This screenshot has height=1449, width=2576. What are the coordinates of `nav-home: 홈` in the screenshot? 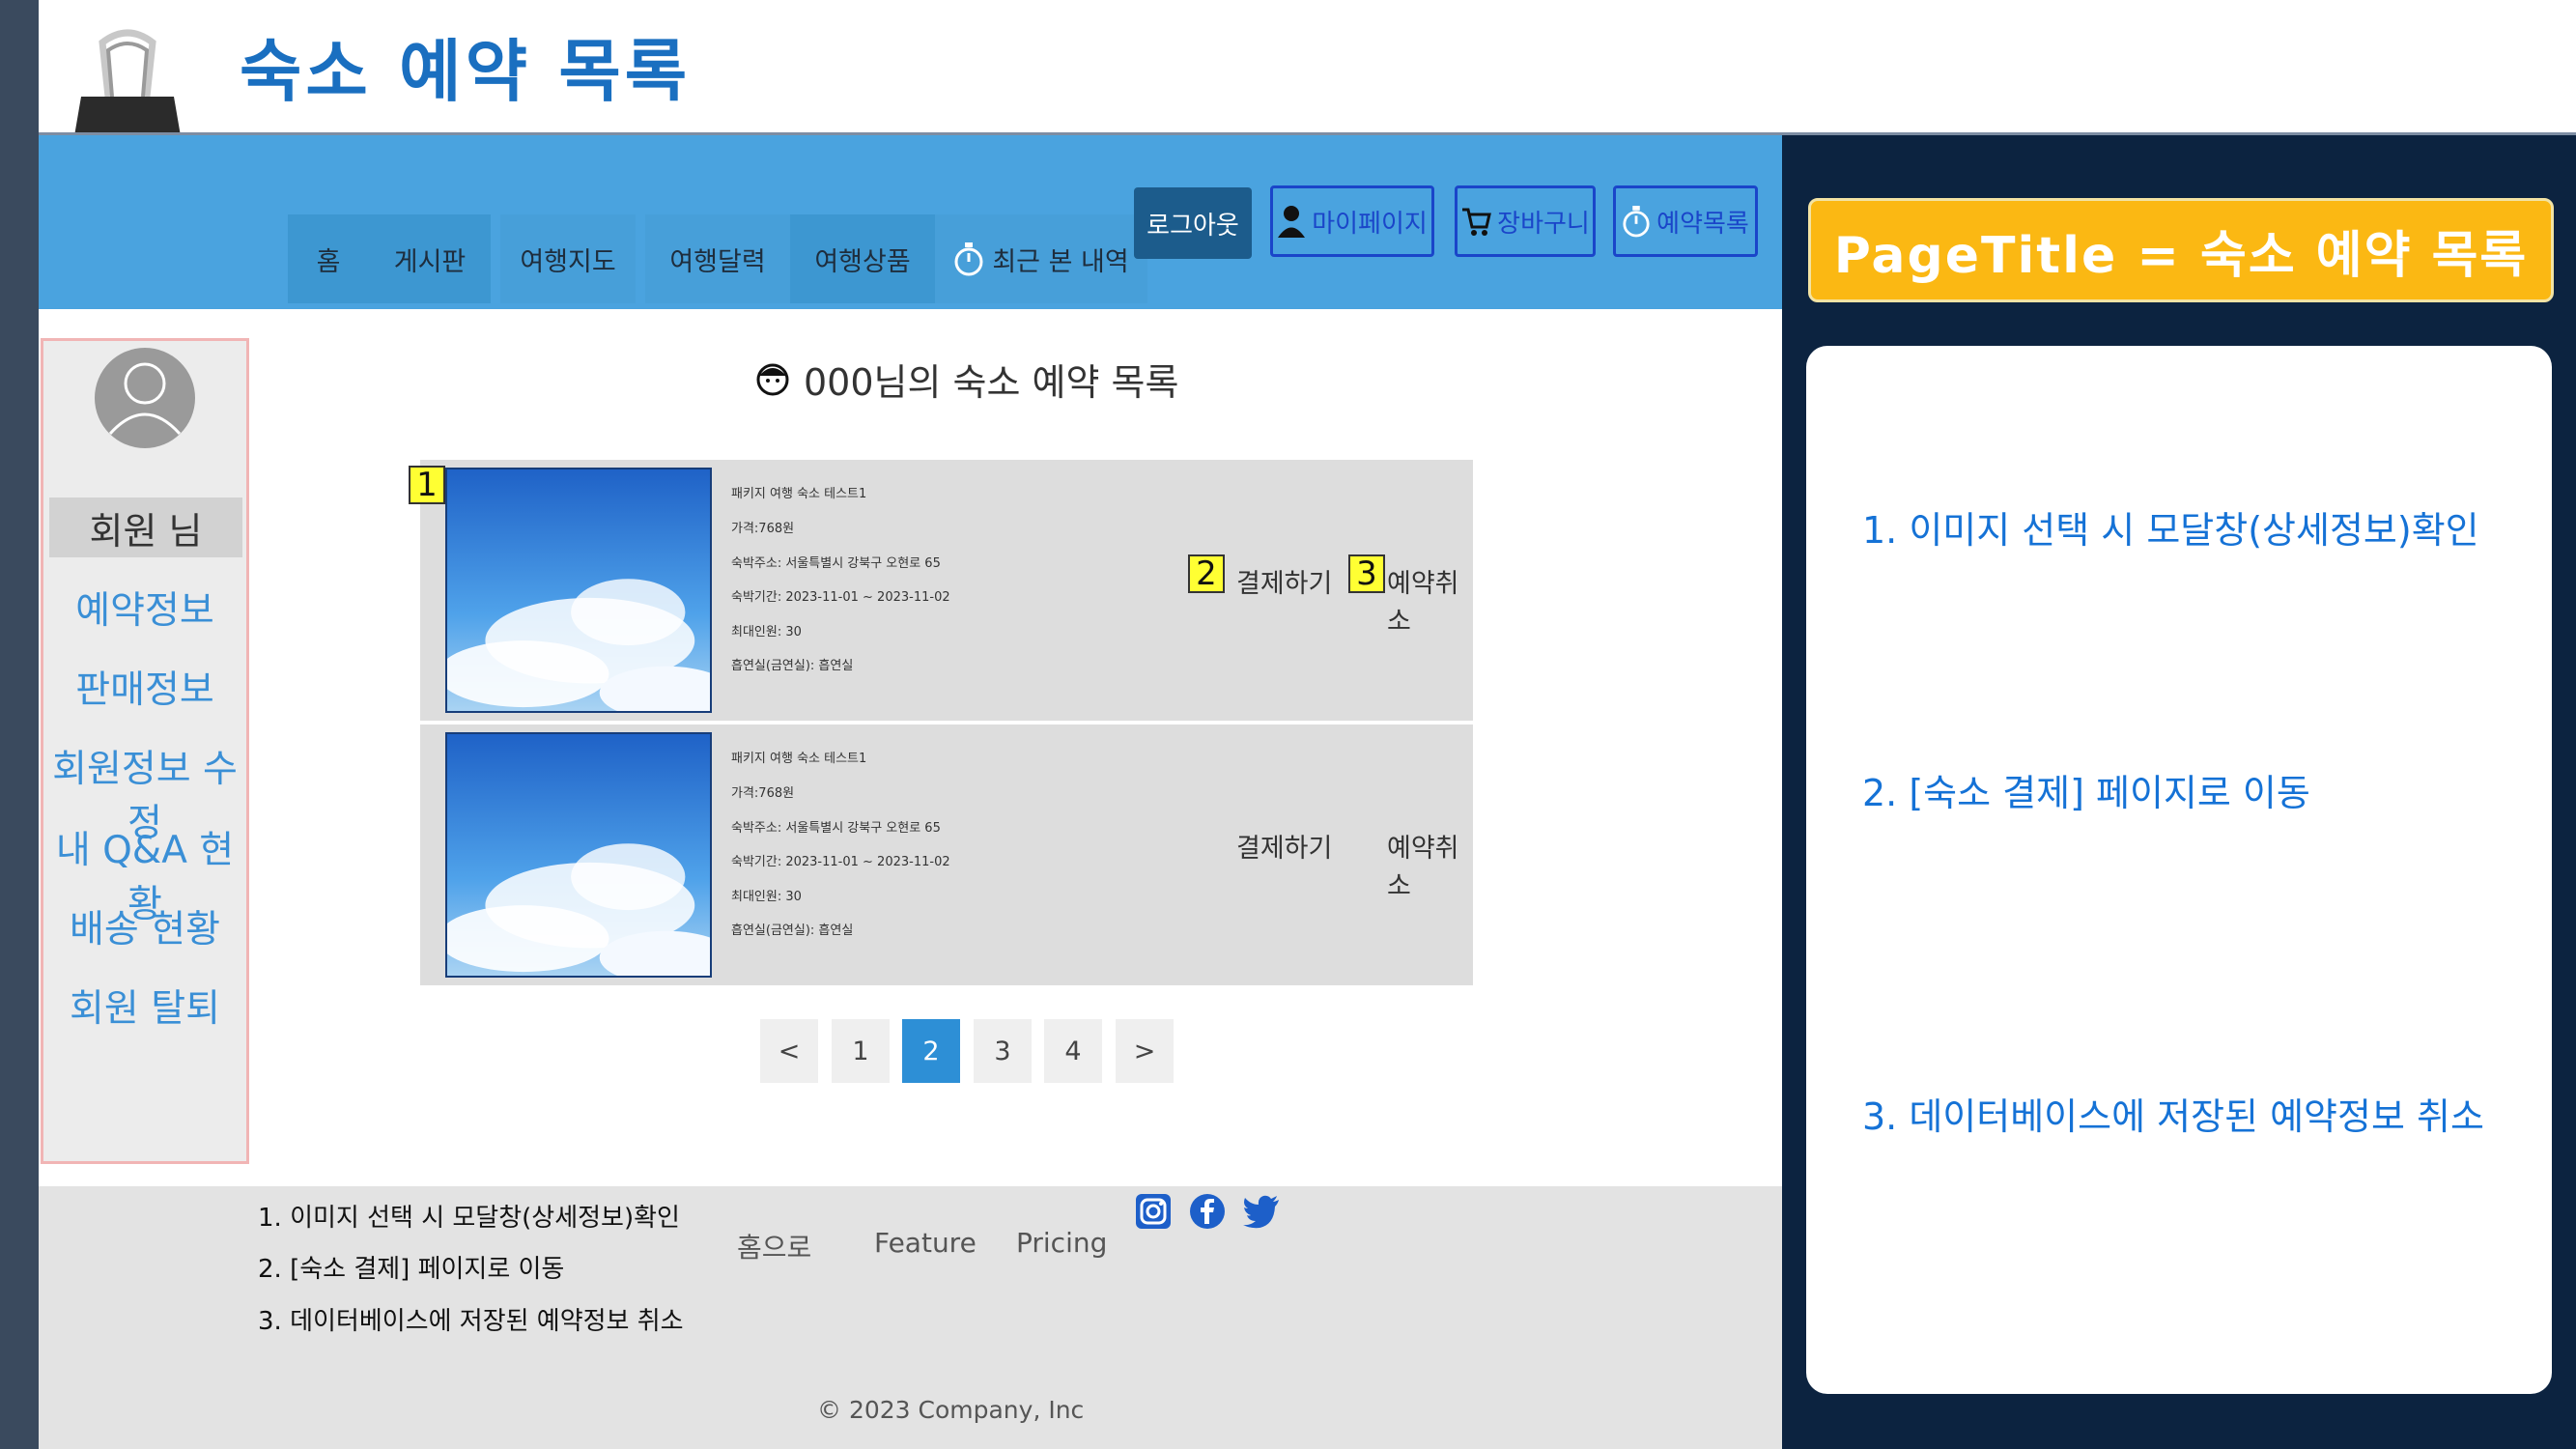 It's located at (328, 258).